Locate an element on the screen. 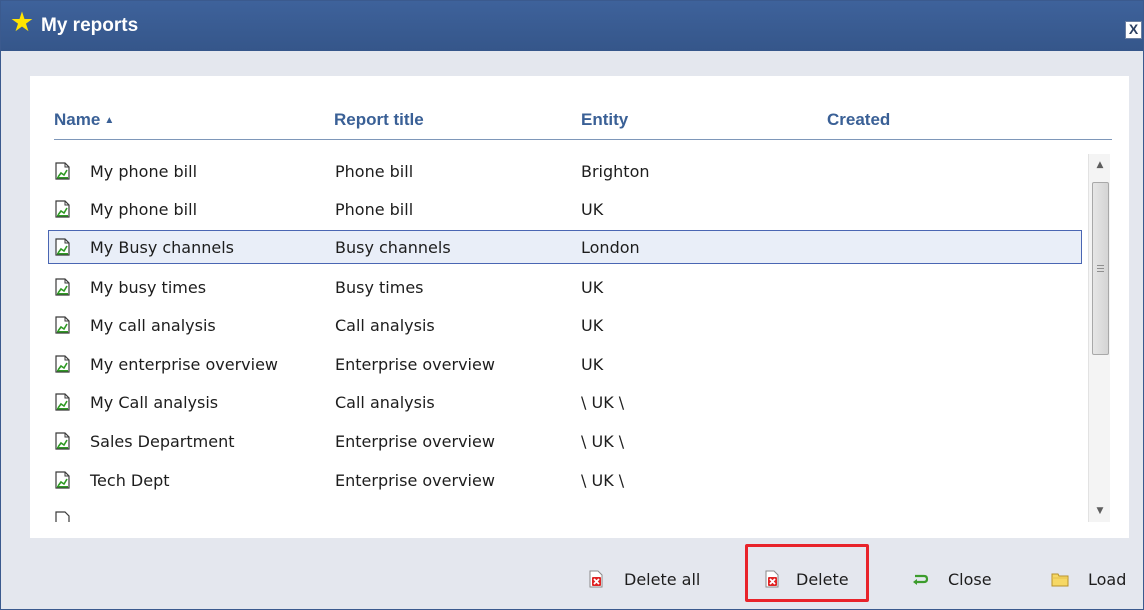  sort-ascending-icon: ▲ is located at coordinates (109, 120).